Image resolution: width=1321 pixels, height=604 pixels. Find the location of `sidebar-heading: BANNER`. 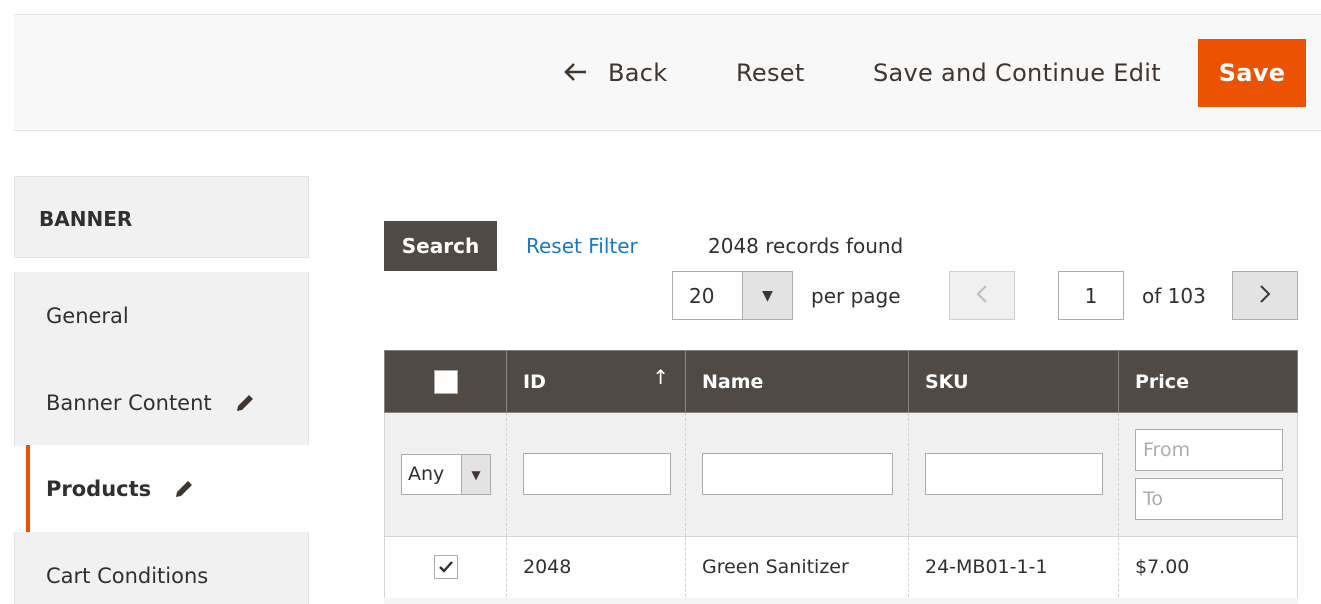

sidebar-heading: BANNER is located at coordinates (161, 217).